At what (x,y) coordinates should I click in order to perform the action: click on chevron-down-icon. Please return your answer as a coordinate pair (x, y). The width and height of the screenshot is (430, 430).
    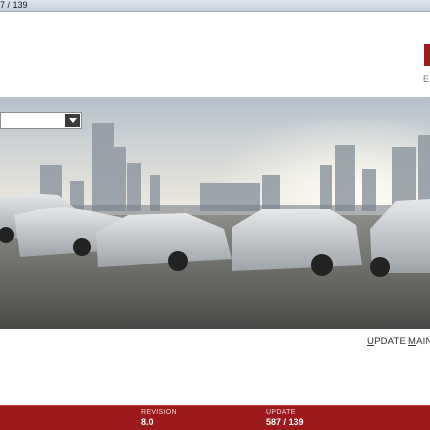
    Looking at the image, I should click on (72, 120).